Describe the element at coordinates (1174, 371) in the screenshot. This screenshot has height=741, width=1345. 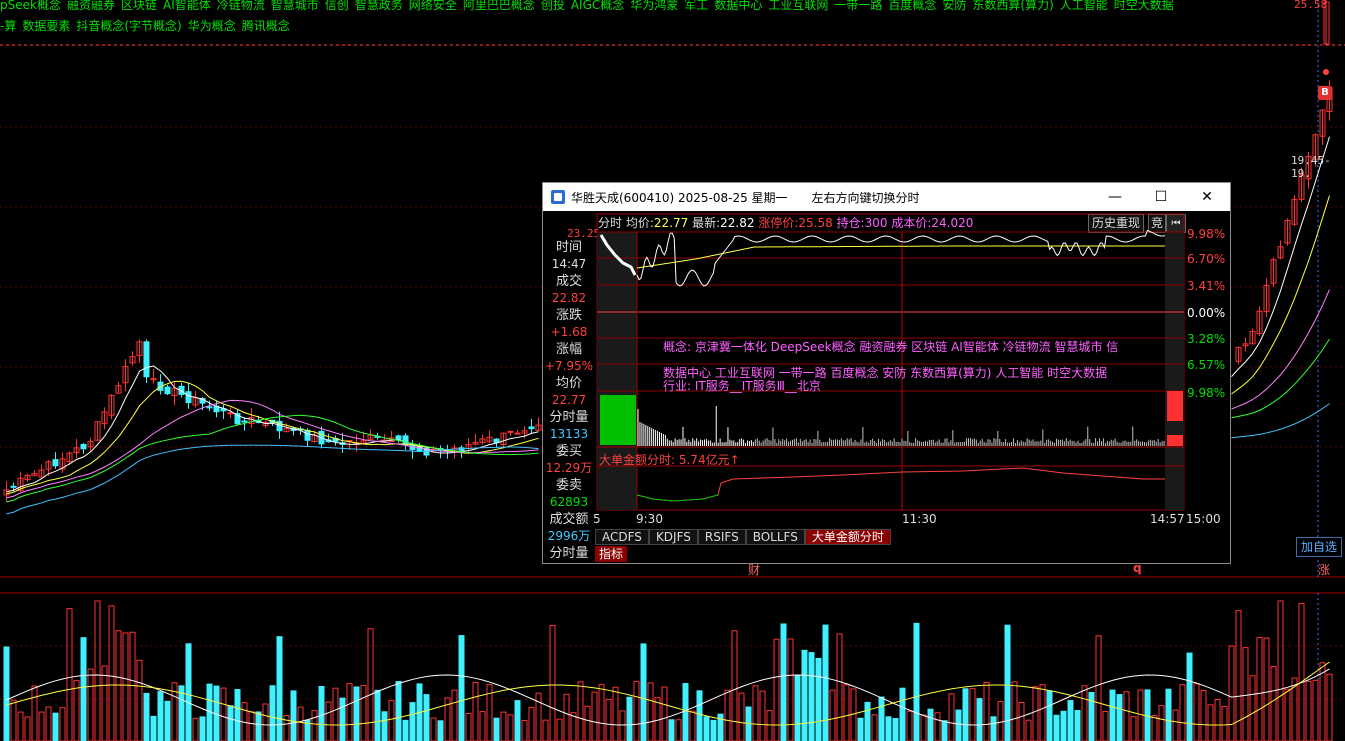
I see `post-market-zone` at that location.